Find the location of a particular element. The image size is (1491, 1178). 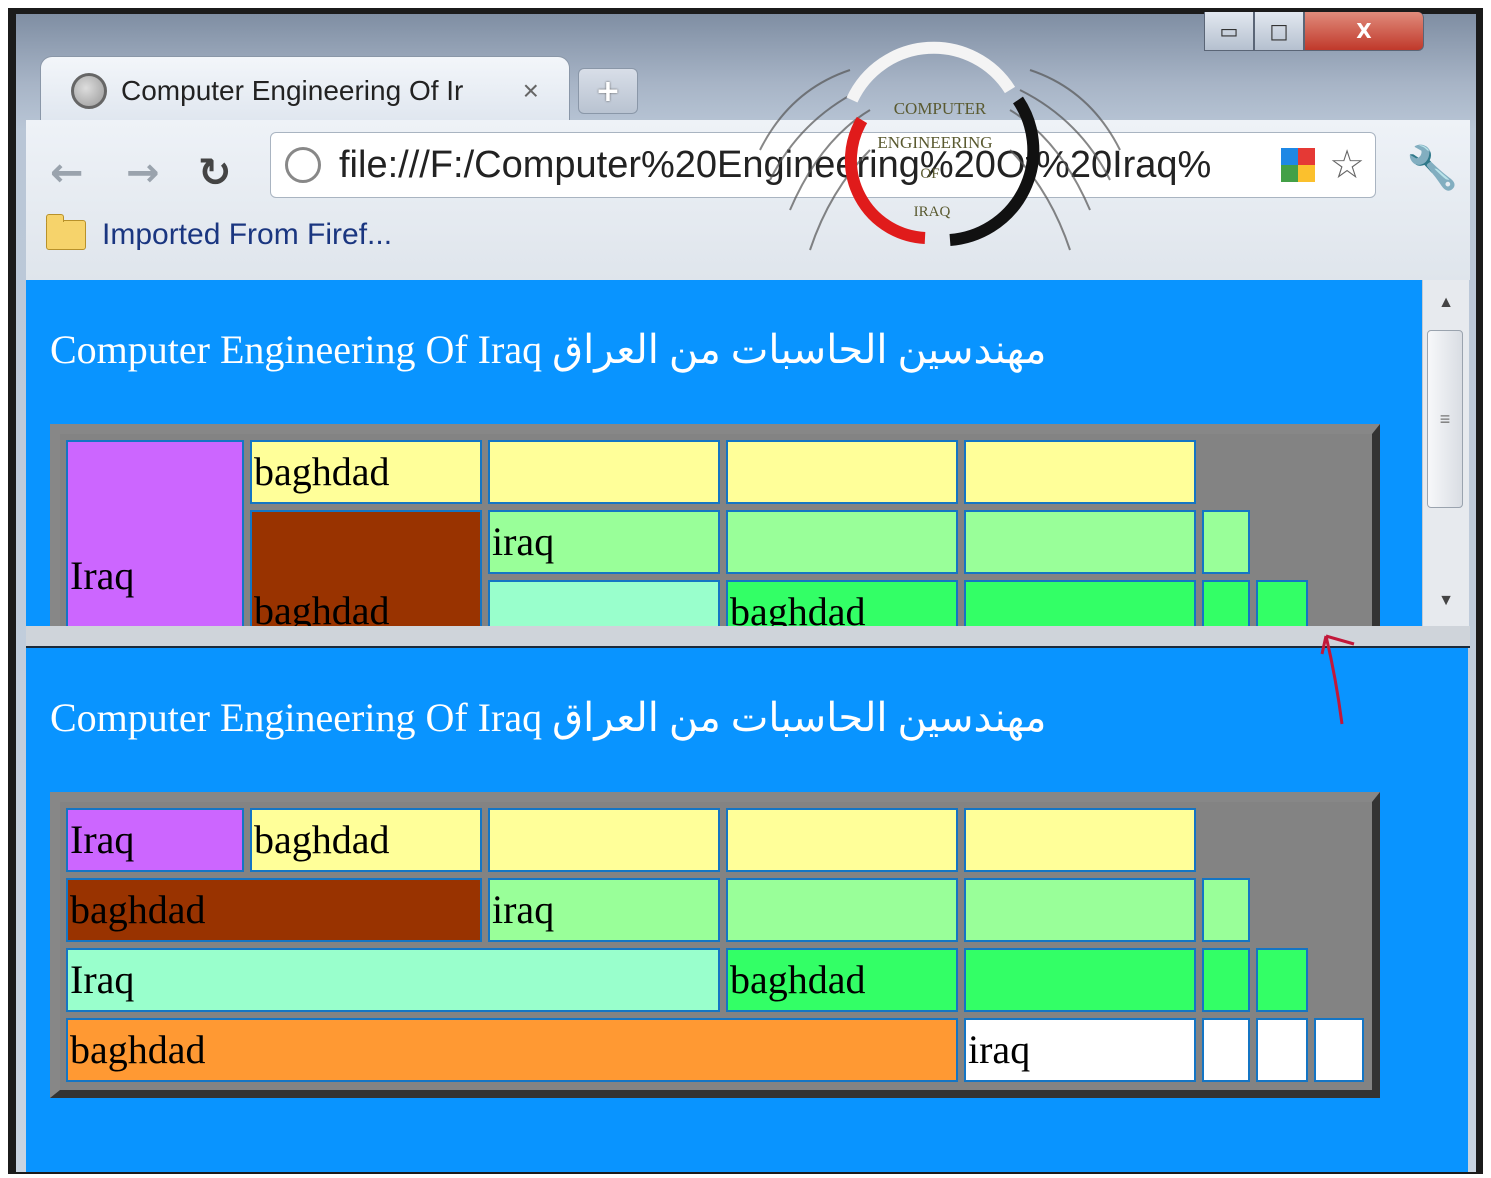

folder-icon is located at coordinates (66, 232).